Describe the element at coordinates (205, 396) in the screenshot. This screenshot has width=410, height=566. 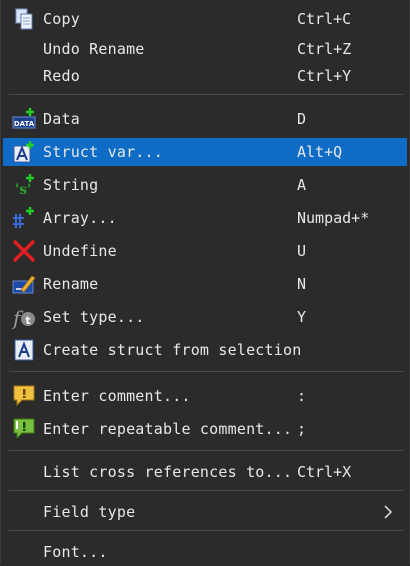
I see `menu-item-enter-comment: Enter comment... :` at that location.